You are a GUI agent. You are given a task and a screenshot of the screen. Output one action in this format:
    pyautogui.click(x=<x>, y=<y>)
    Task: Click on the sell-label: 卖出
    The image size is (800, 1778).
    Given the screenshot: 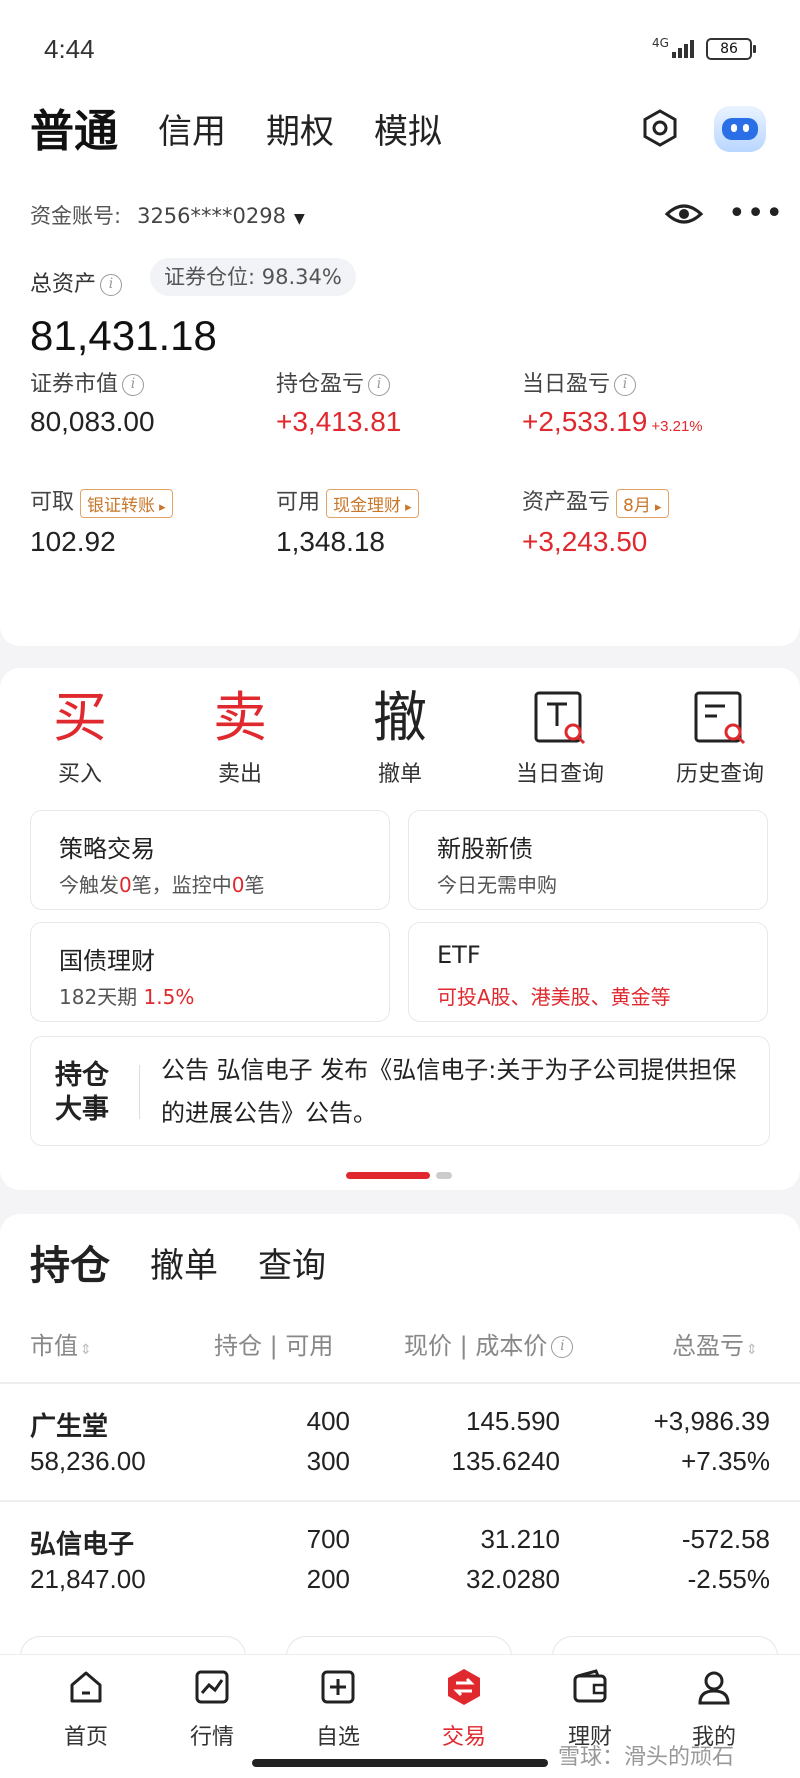 What is the action you would take?
    pyautogui.click(x=239, y=774)
    